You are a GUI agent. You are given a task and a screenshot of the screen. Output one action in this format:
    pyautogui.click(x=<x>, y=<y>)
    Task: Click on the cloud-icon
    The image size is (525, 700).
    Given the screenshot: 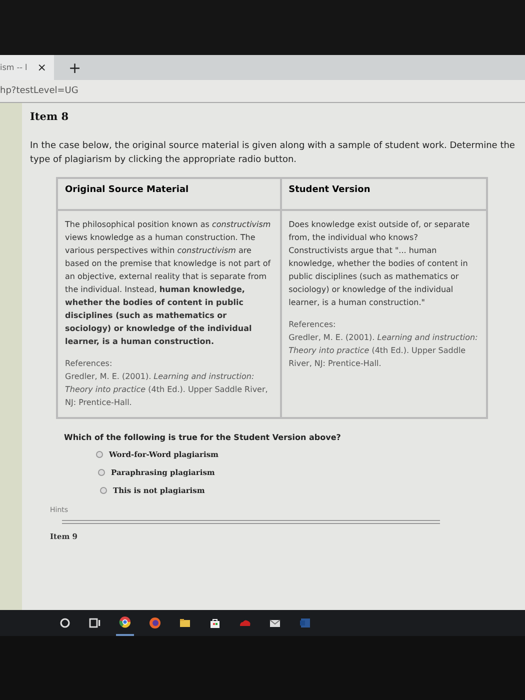 What is the action you would take?
    pyautogui.click(x=245, y=623)
    